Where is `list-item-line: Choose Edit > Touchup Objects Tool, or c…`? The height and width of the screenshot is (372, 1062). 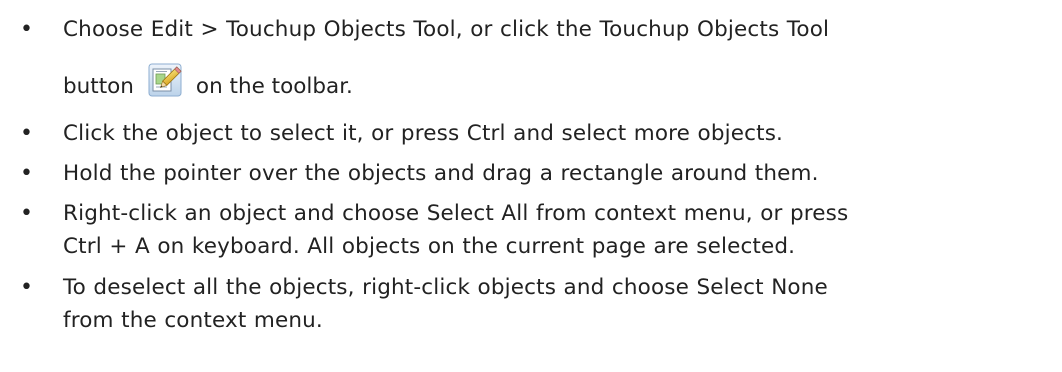
list-item-line: Choose Edit > Touchup Objects Tool, or c… is located at coordinates (446, 29).